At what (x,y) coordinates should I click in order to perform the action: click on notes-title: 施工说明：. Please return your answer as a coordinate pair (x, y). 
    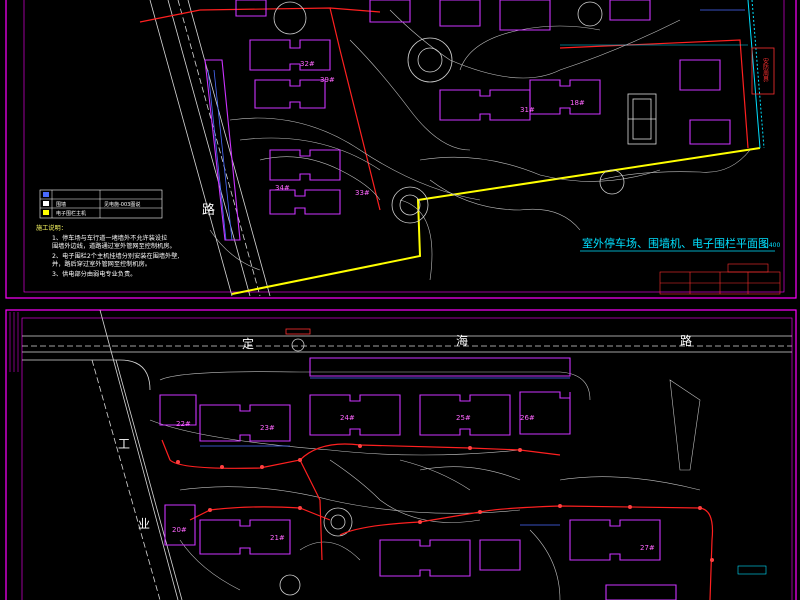
    Looking at the image, I should click on (51, 228).